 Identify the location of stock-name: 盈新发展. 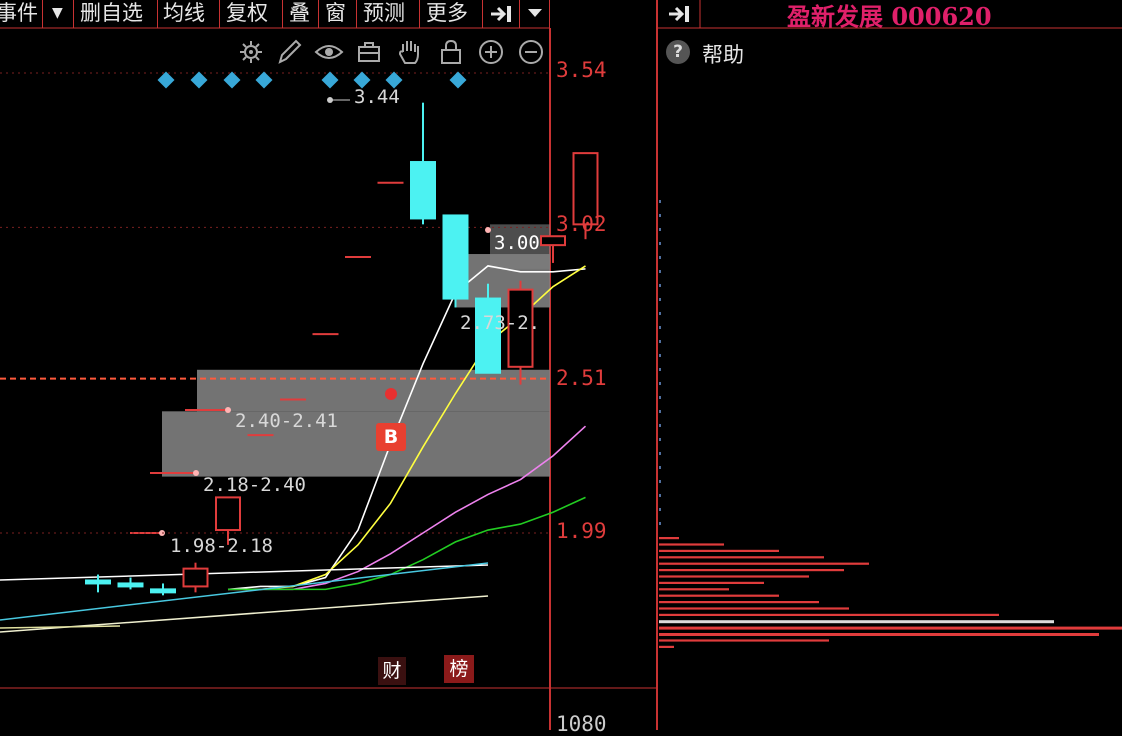
(835, 16).